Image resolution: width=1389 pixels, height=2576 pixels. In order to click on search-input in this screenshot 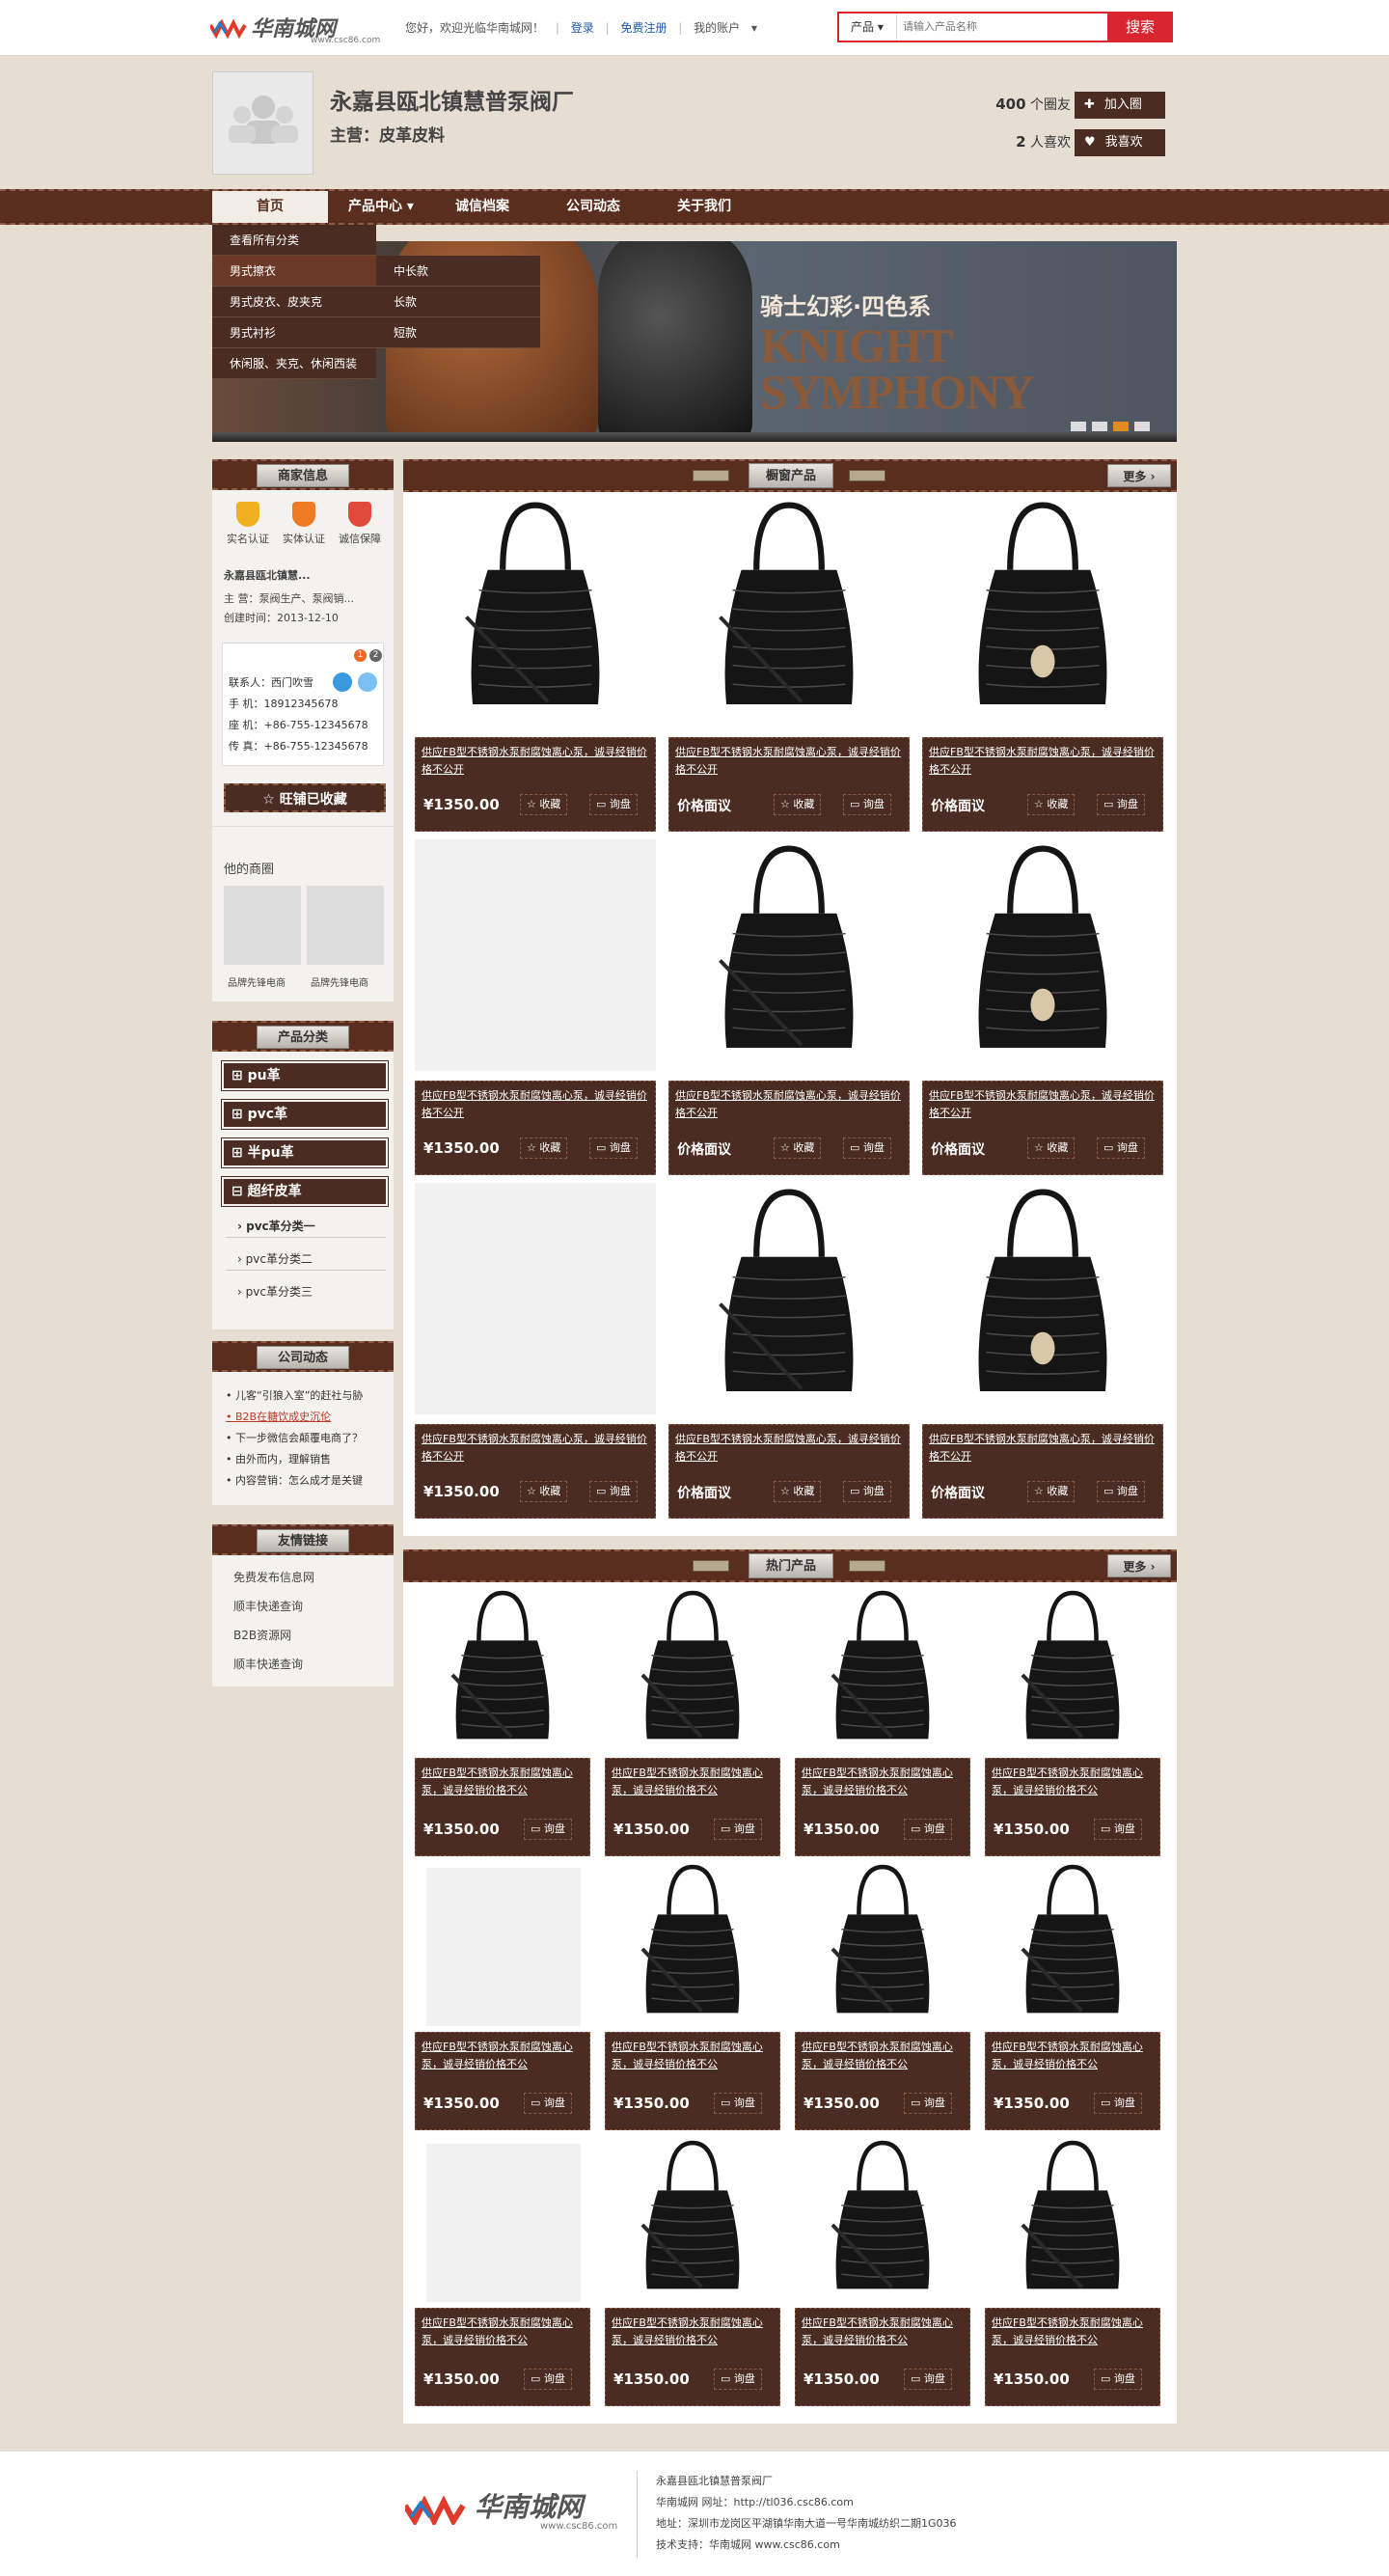, I will do `click(1000, 28)`.